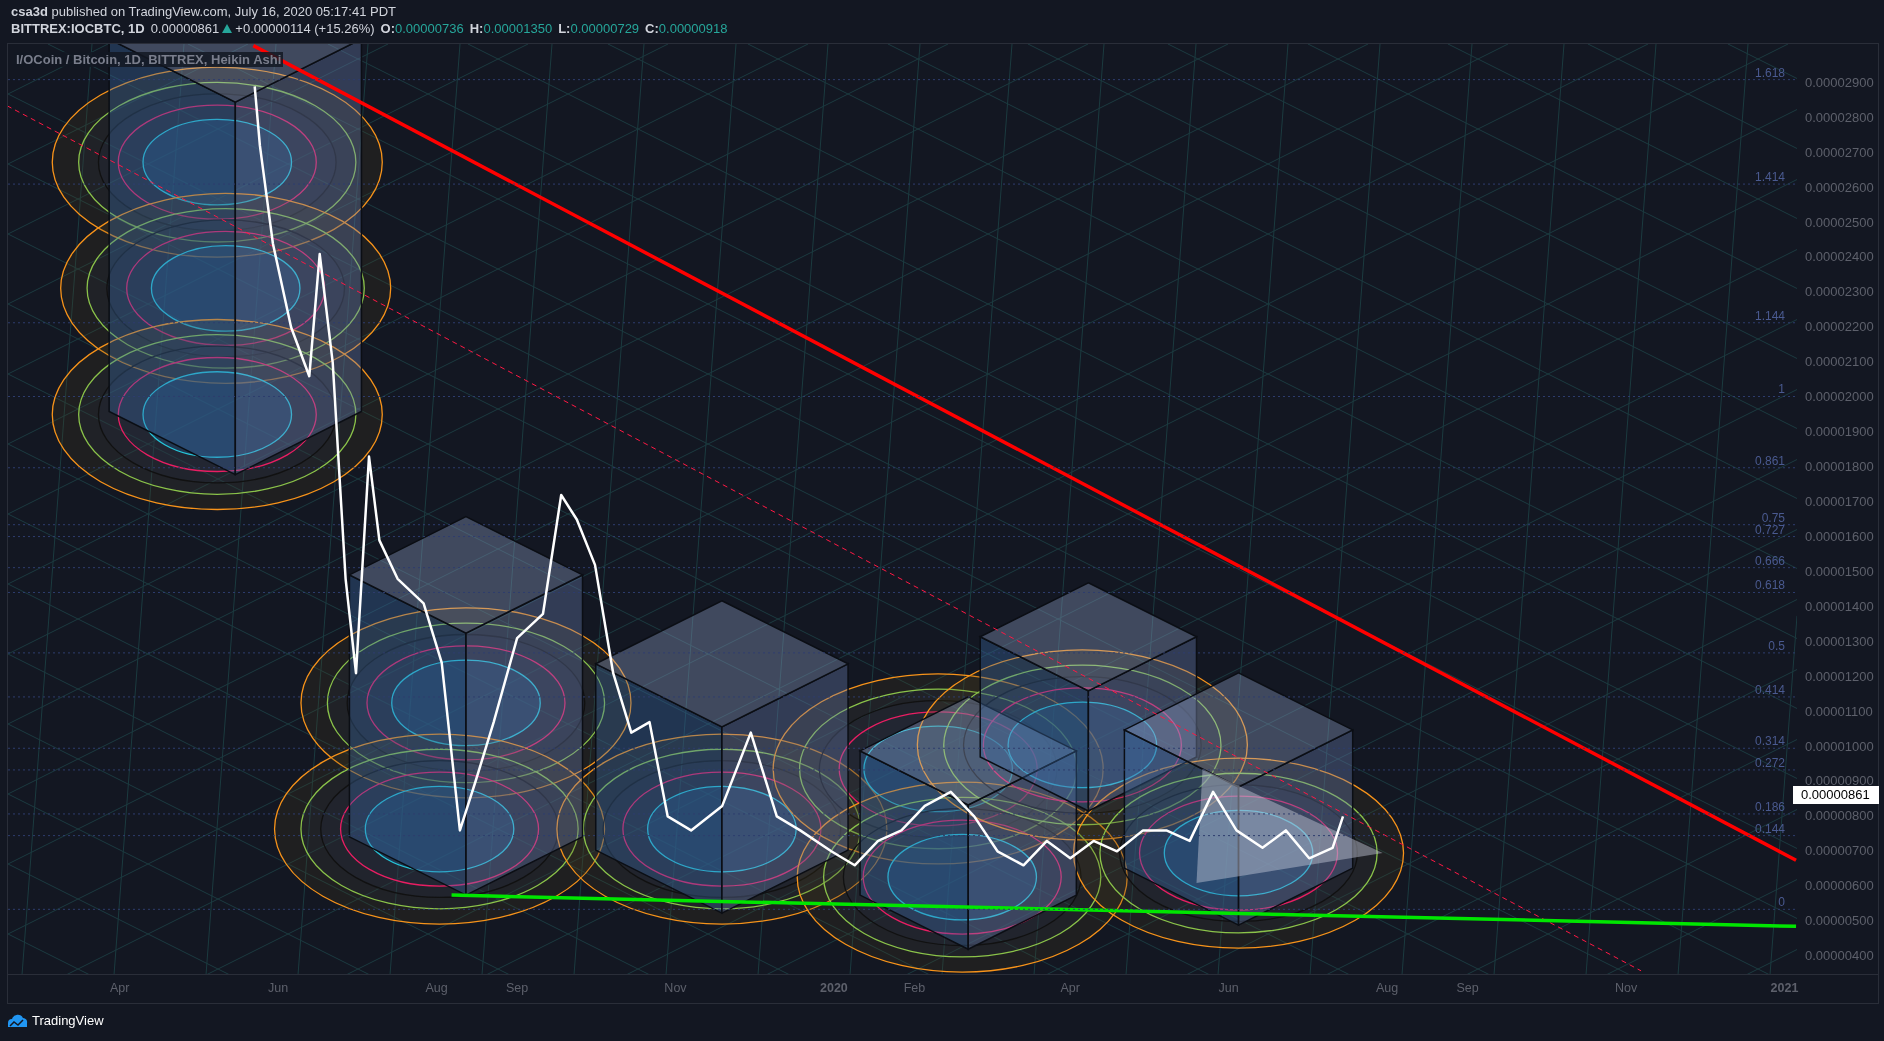 The width and height of the screenshot is (1884, 1041). Describe the element at coordinates (1839, 292) in the screenshot. I see `price-axis-label: 0.00002300` at that location.